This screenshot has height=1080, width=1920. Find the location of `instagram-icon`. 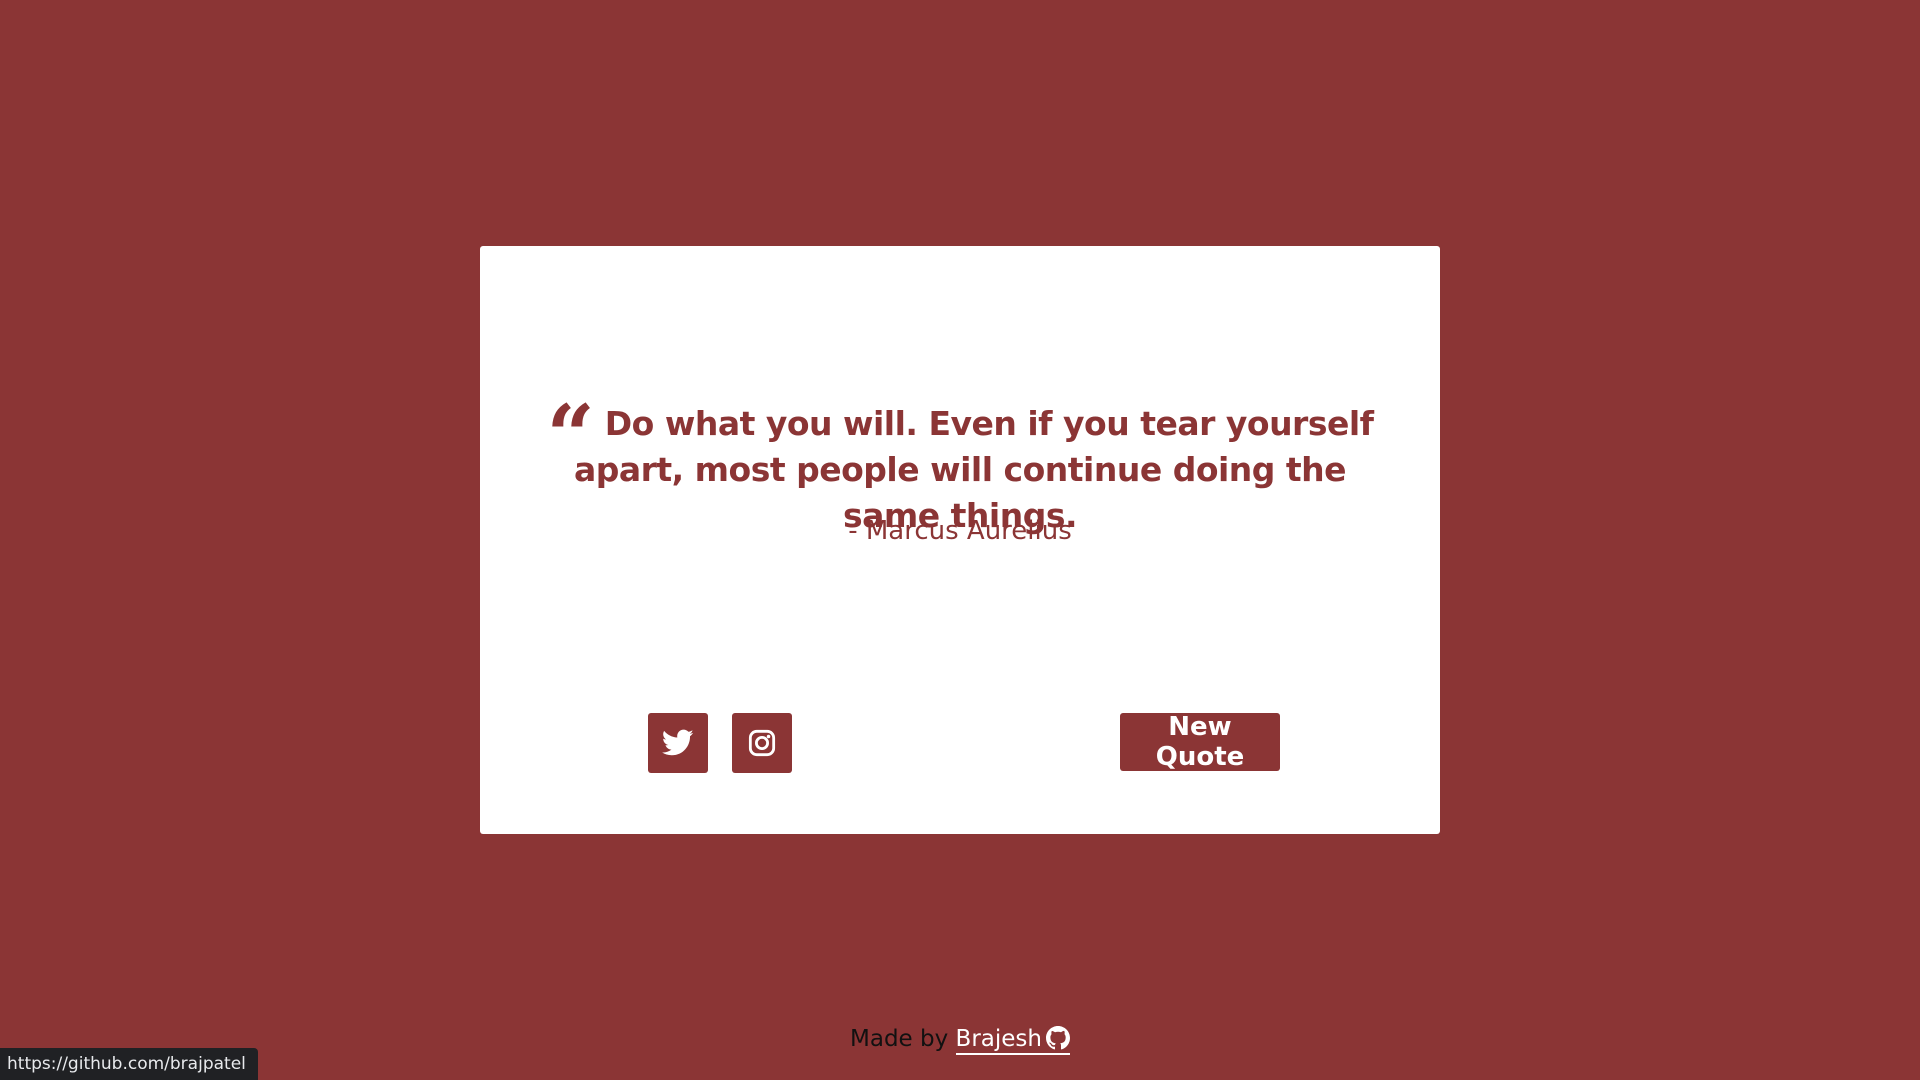

instagram-icon is located at coordinates (762, 743).